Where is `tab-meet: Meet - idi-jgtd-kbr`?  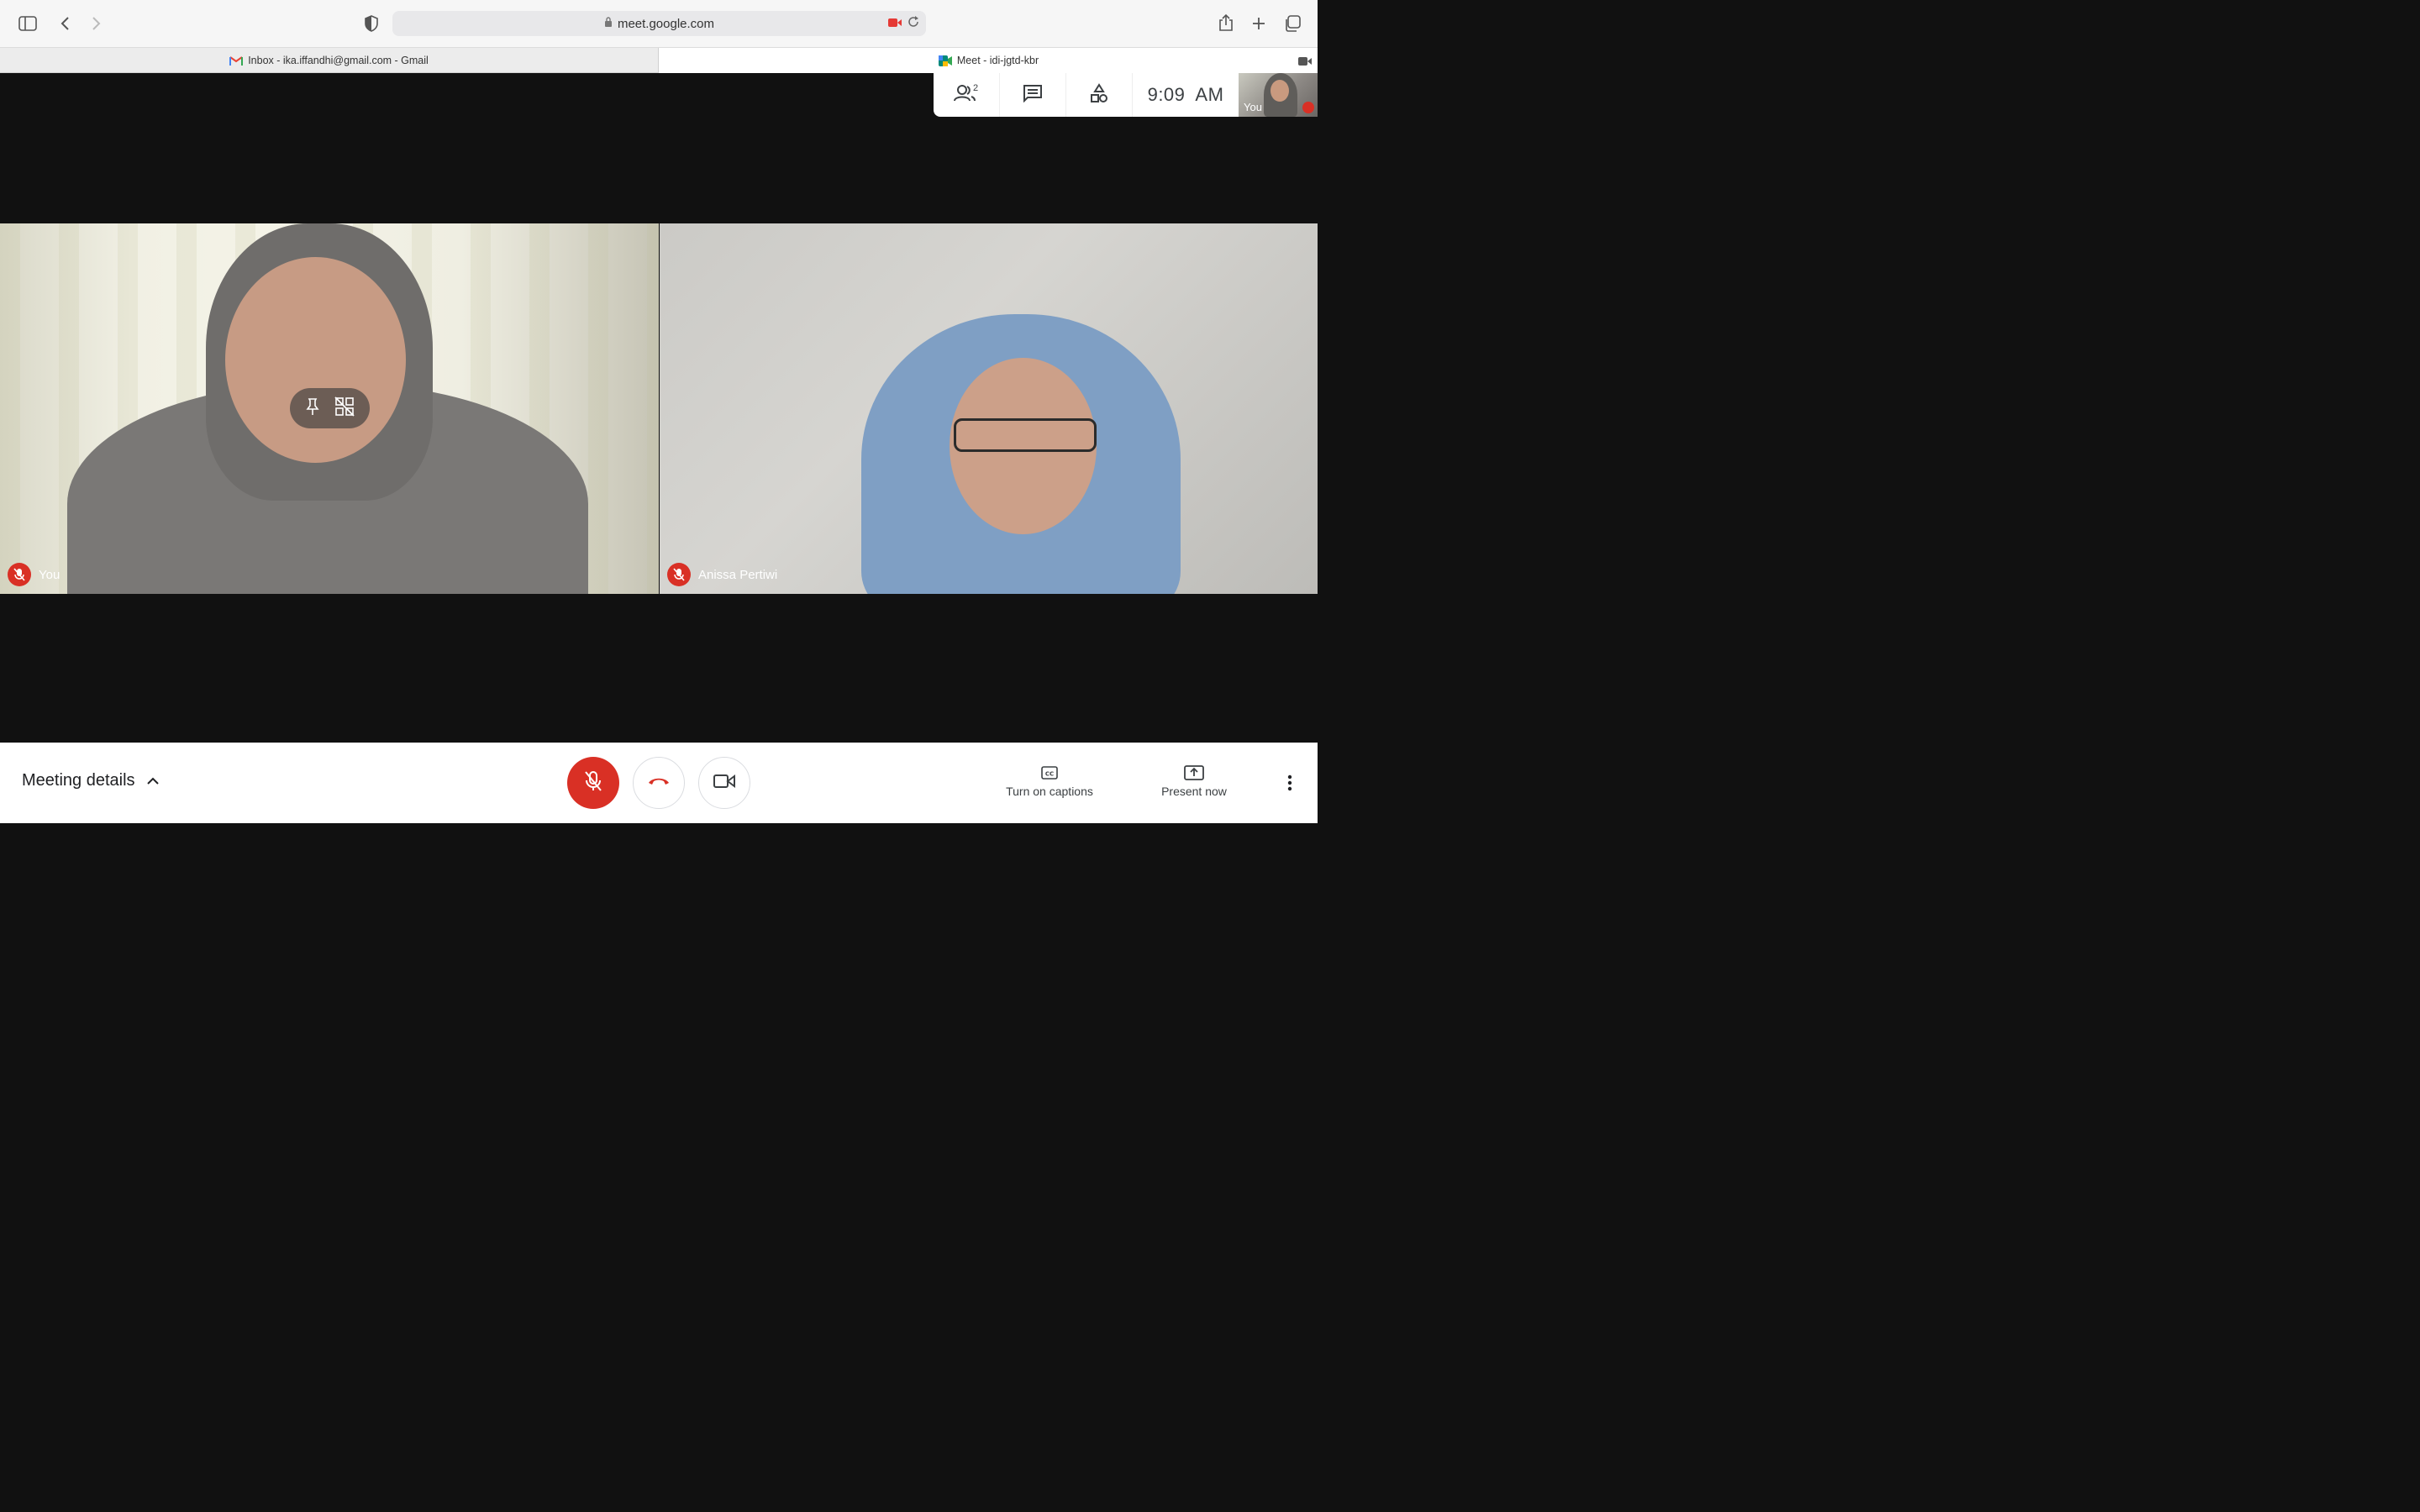 tab-meet: Meet - idi-jgtd-kbr is located at coordinates (989, 60).